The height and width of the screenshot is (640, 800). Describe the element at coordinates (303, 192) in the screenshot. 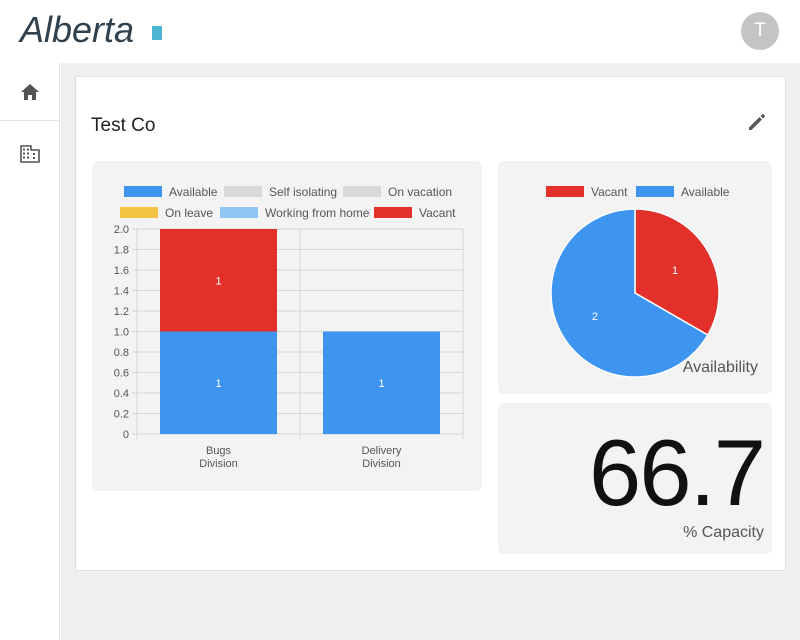

I see `legend-label-1: Self isolating` at that location.